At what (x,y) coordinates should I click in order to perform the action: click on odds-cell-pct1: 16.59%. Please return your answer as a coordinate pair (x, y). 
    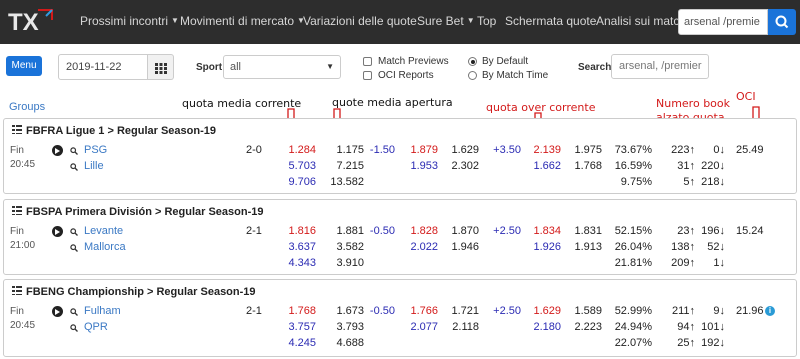
    Looking at the image, I should click on (633, 166).